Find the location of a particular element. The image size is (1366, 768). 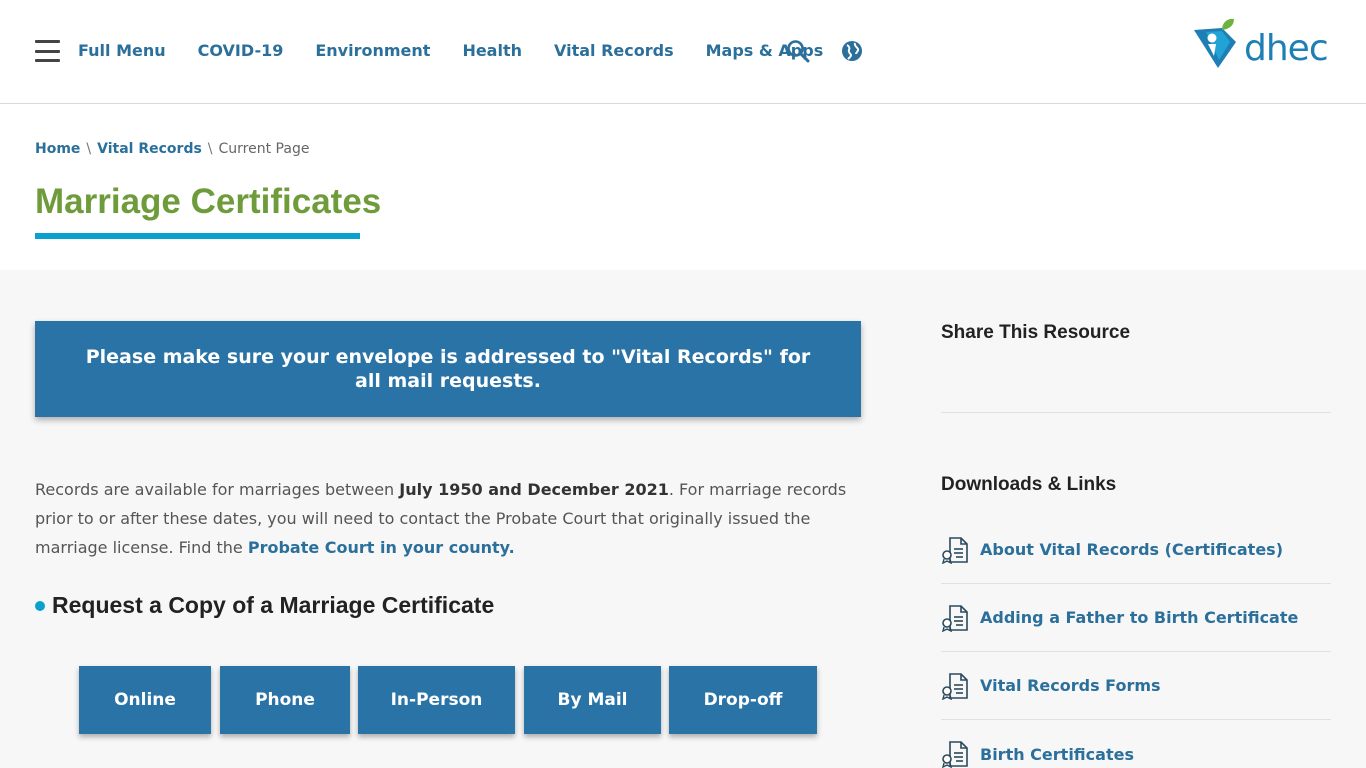

nav-full-menu: Full Menu is located at coordinates (122, 50).